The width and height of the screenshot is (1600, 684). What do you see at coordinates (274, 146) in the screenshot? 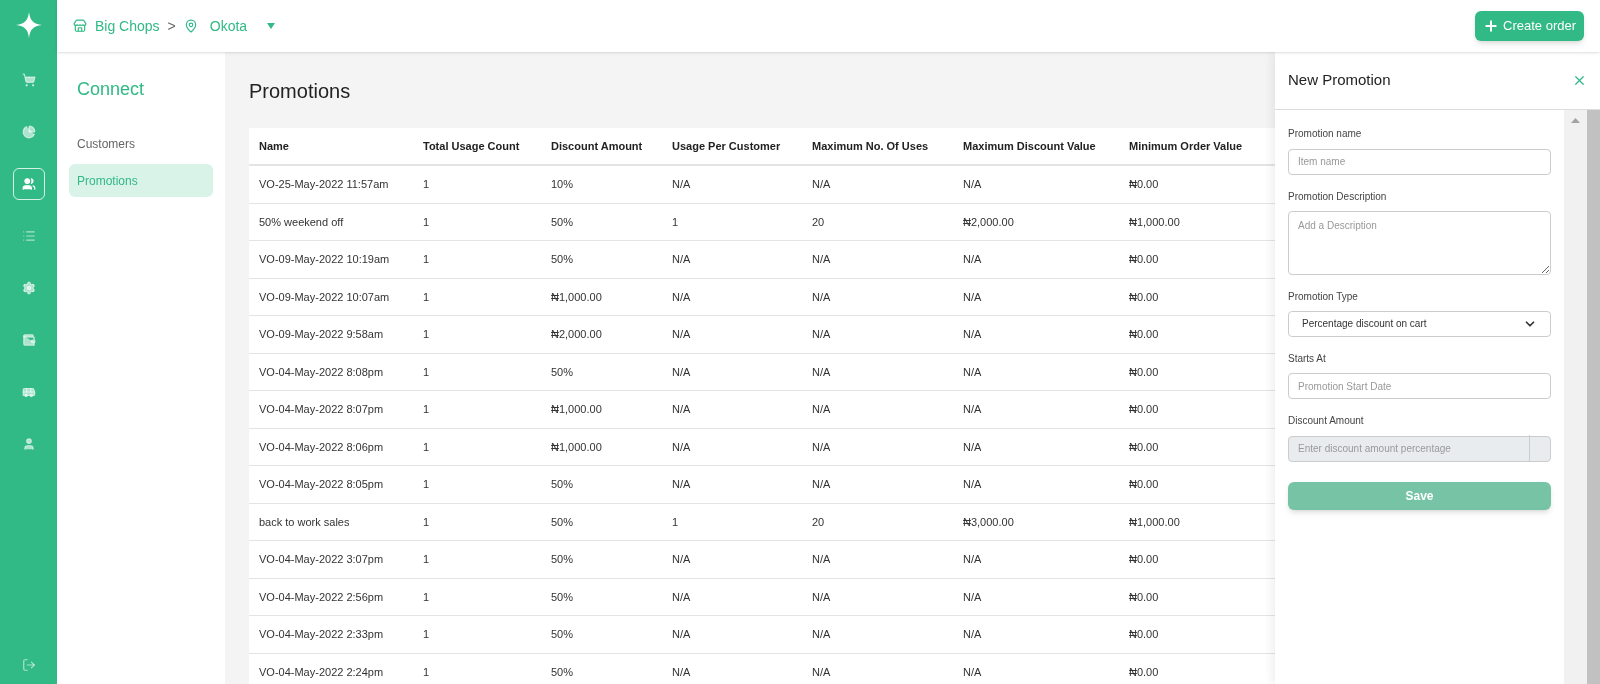
I see `column-header: Name` at bounding box center [274, 146].